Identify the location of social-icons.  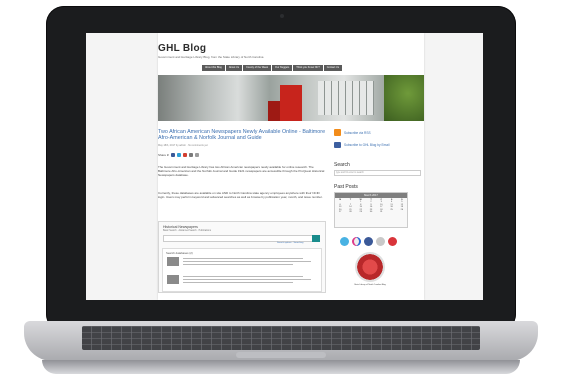
(382, 241).